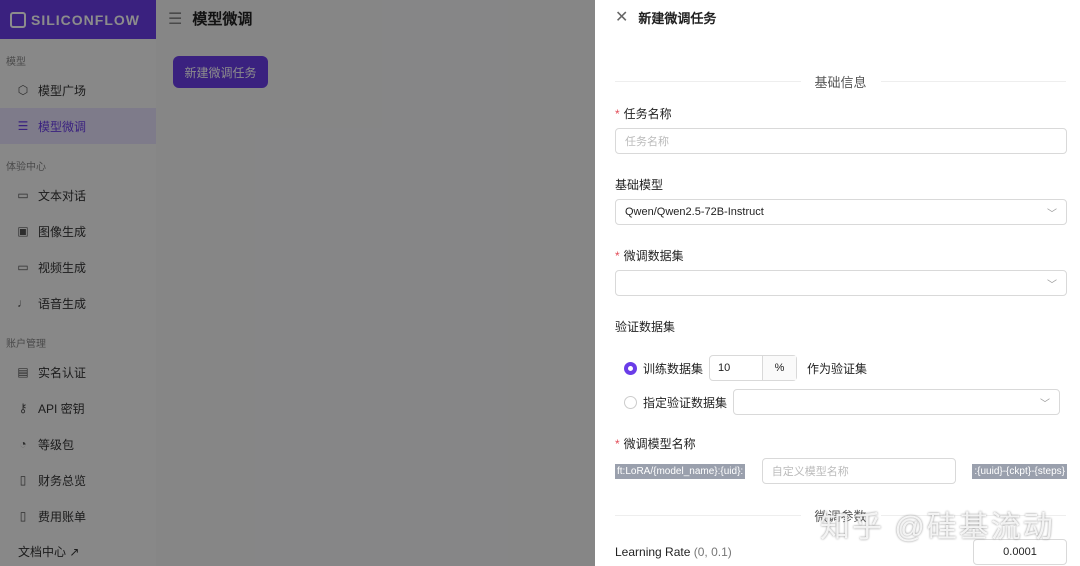 This screenshot has height=566, width=1080. Describe the element at coordinates (858, 471) in the screenshot. I see `model-name-input: 自定义模型名称` at that location.